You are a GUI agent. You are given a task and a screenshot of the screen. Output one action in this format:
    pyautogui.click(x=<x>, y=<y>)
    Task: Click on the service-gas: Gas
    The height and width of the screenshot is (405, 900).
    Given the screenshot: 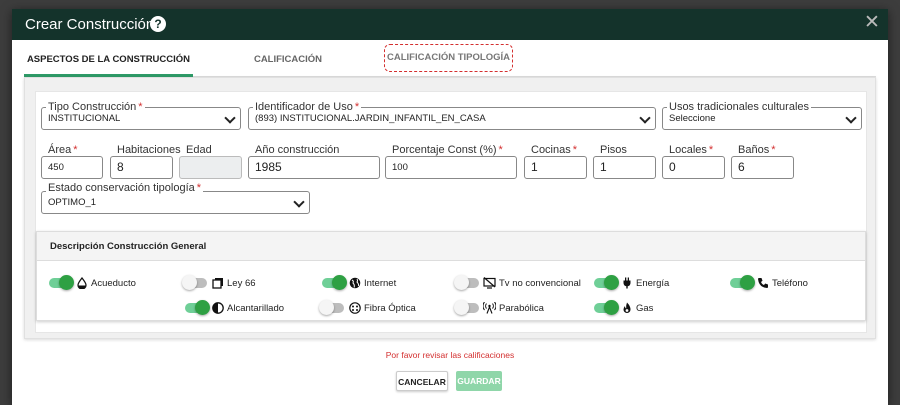 What is the action you would take?
    pyautogui.click(x=623, y=308)
    